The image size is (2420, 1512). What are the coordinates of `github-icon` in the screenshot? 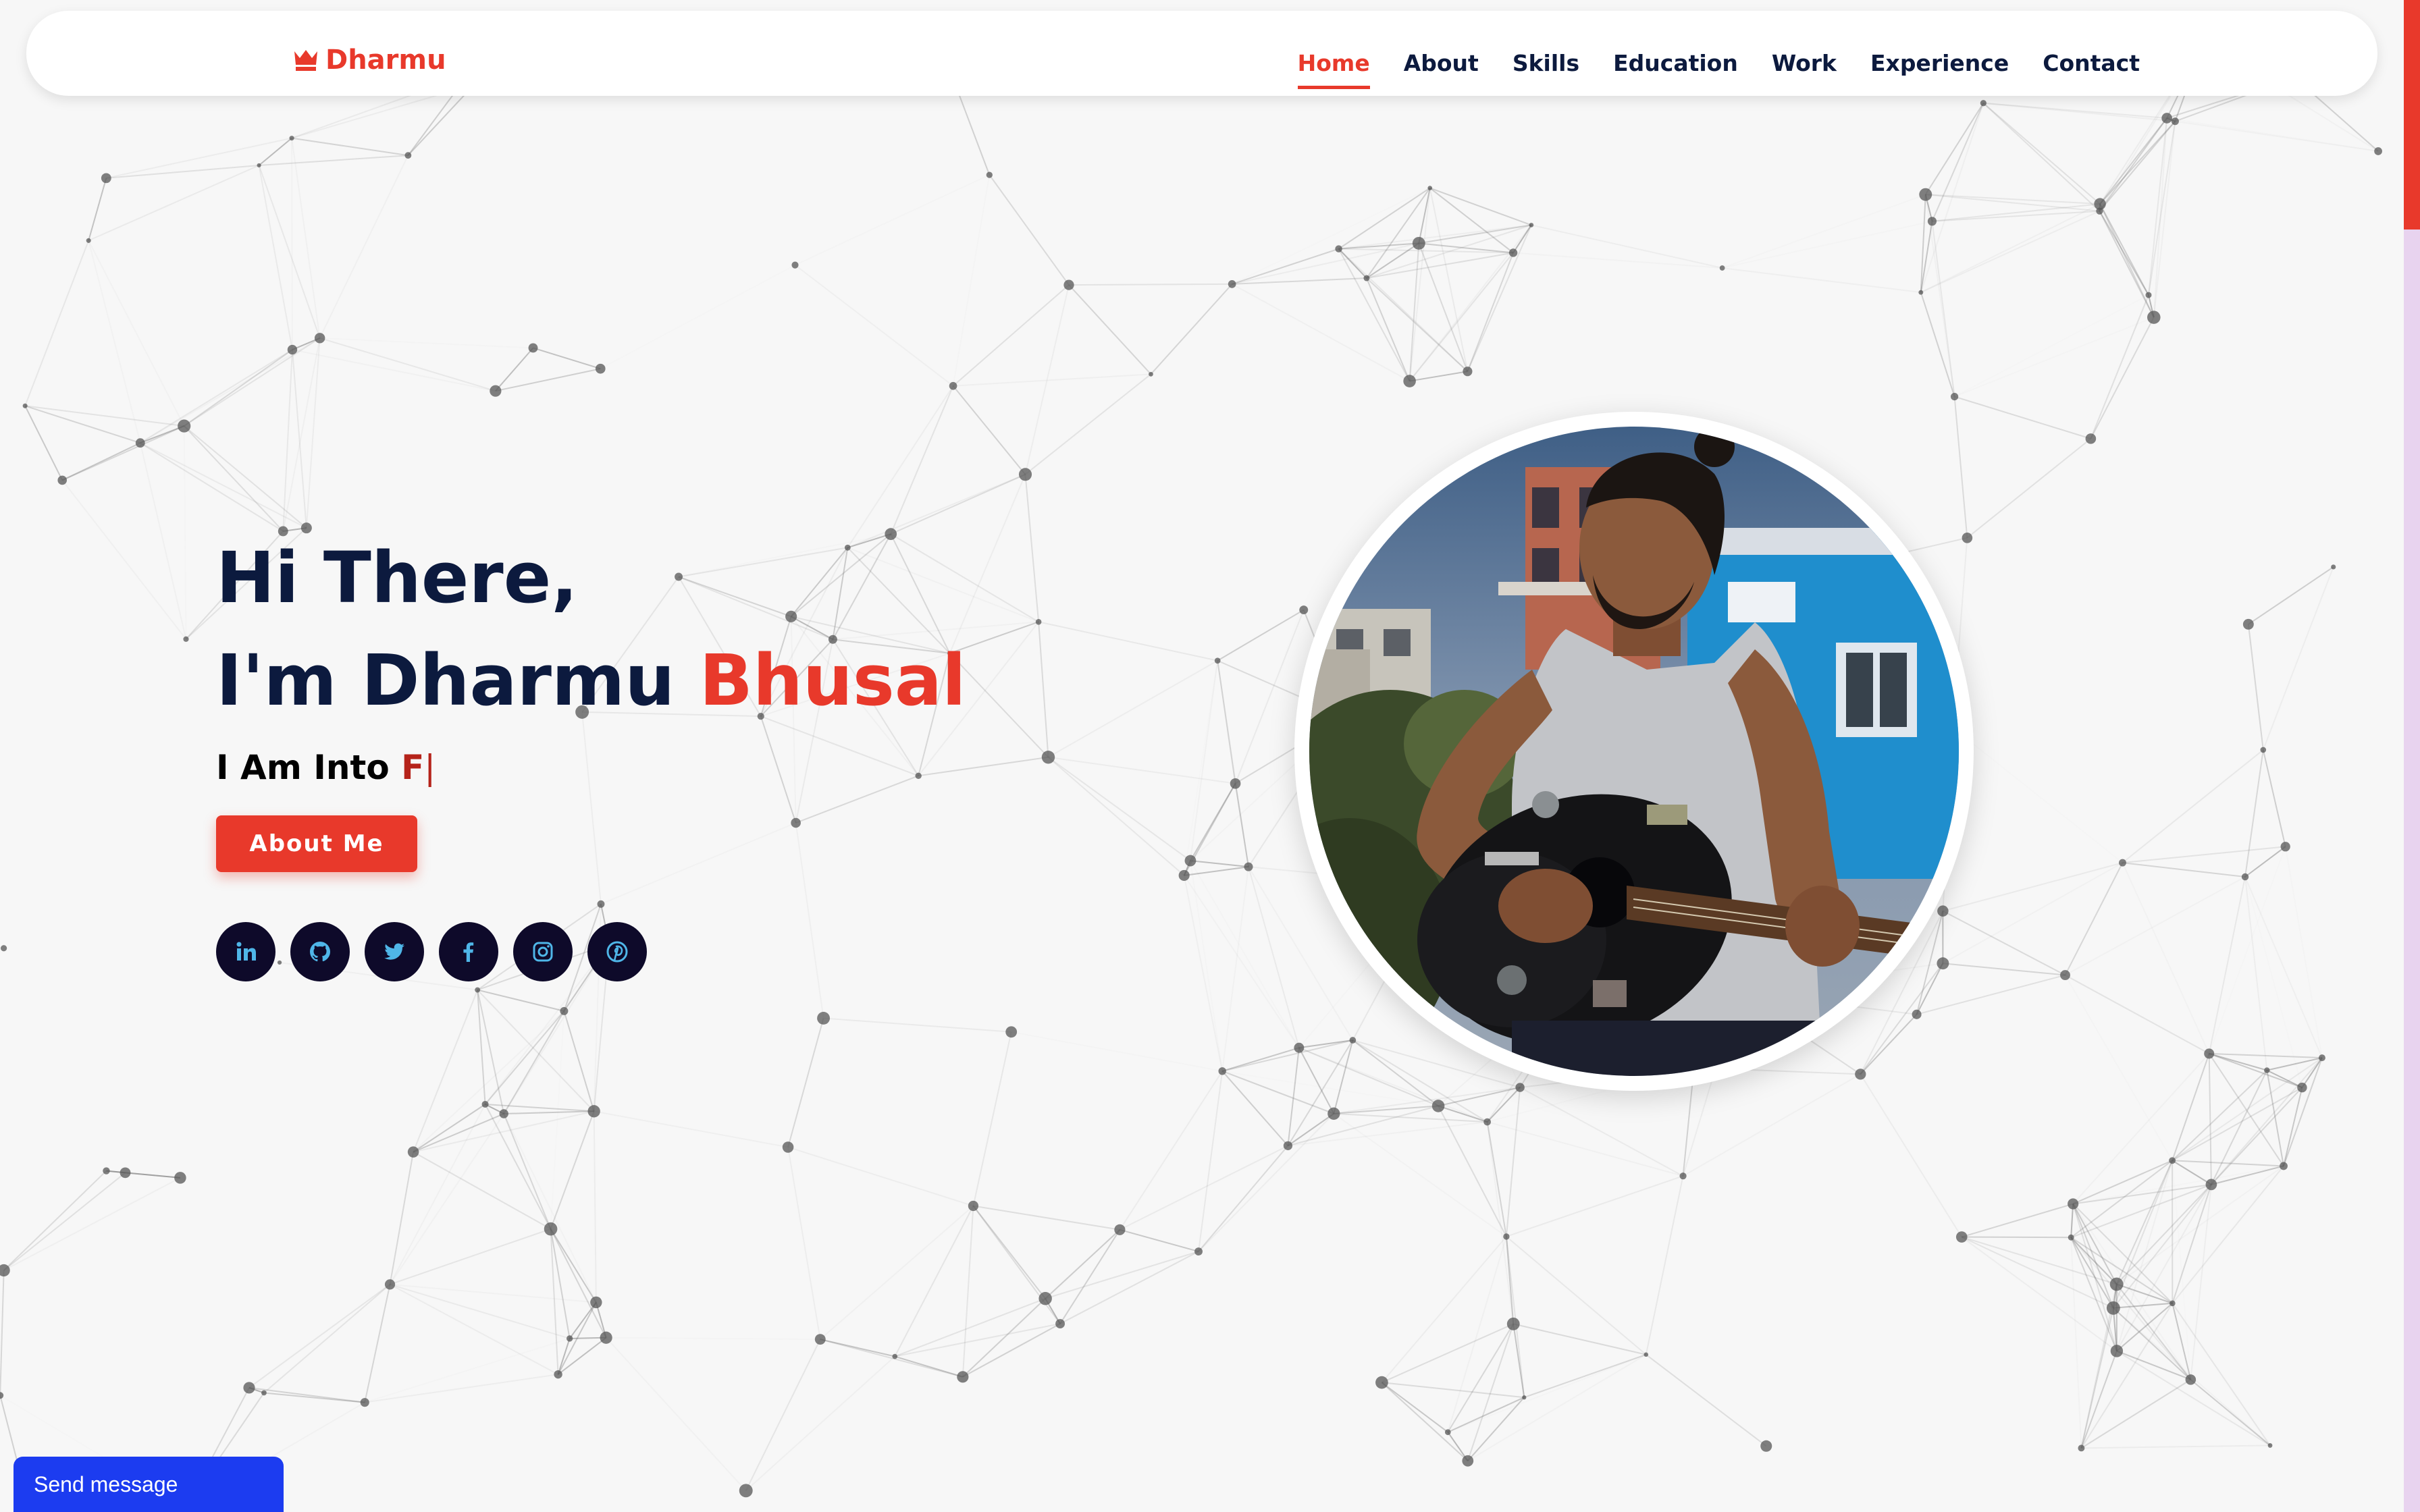 It's located at (320, 952).